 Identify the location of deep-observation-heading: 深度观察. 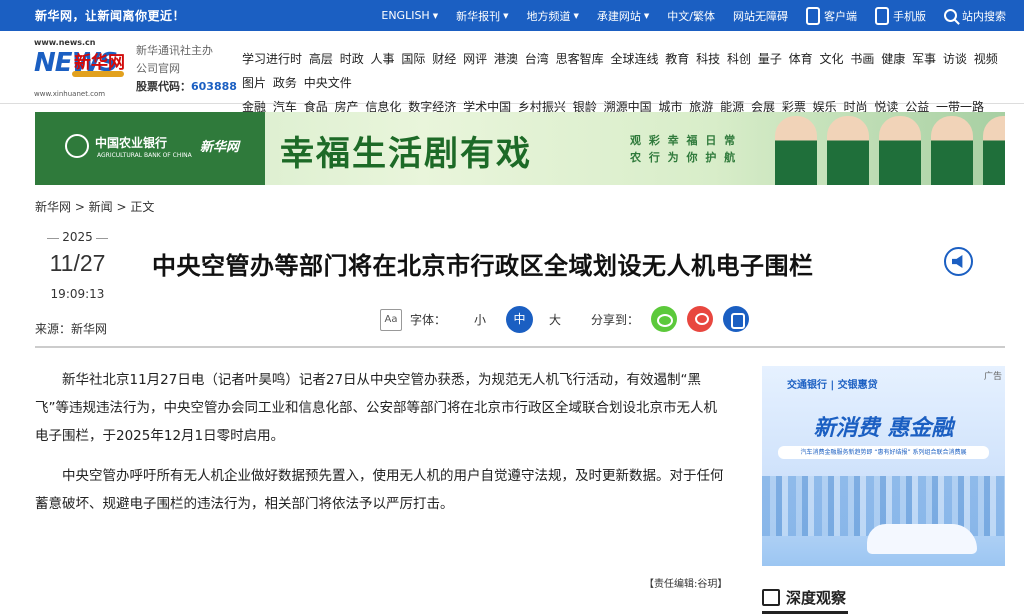
(805, 600).